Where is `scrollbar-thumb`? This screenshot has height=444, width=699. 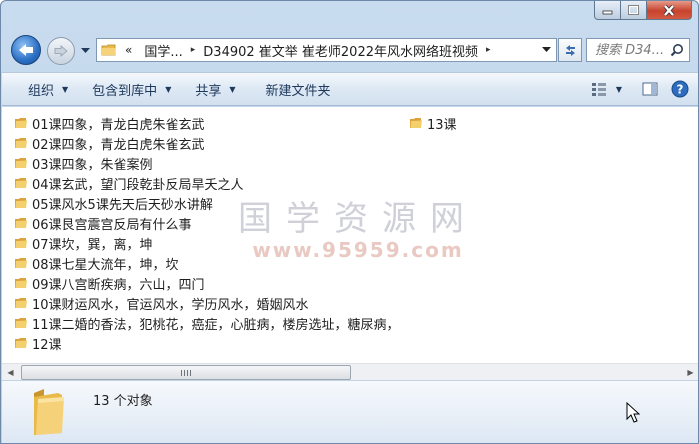 scrollbar-thumb is located at coordinates (186, 372).